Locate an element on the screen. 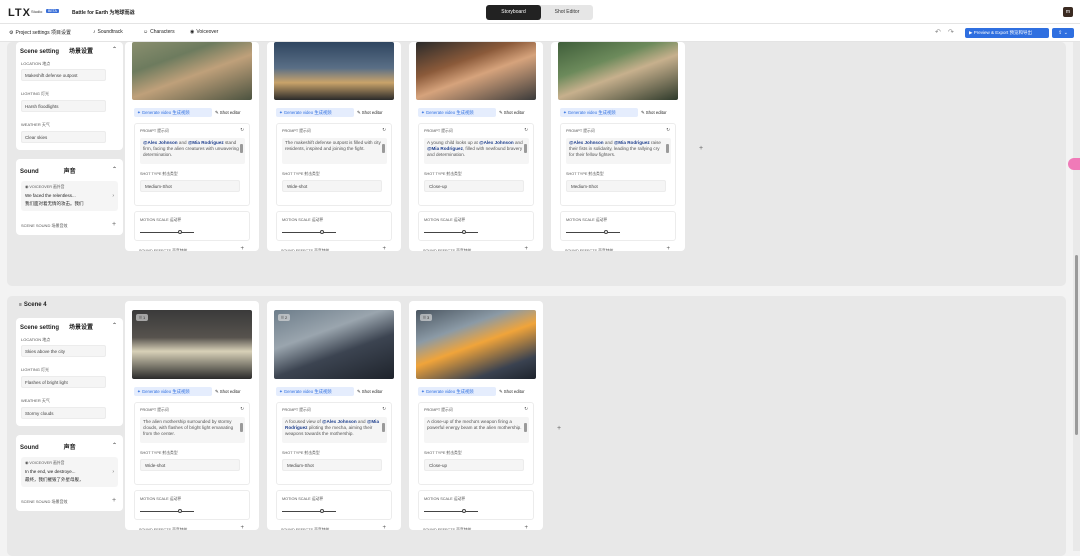 The image size is (1080, 556). lighting-field: Flashes of bright light is located at coordinates (63, 382).